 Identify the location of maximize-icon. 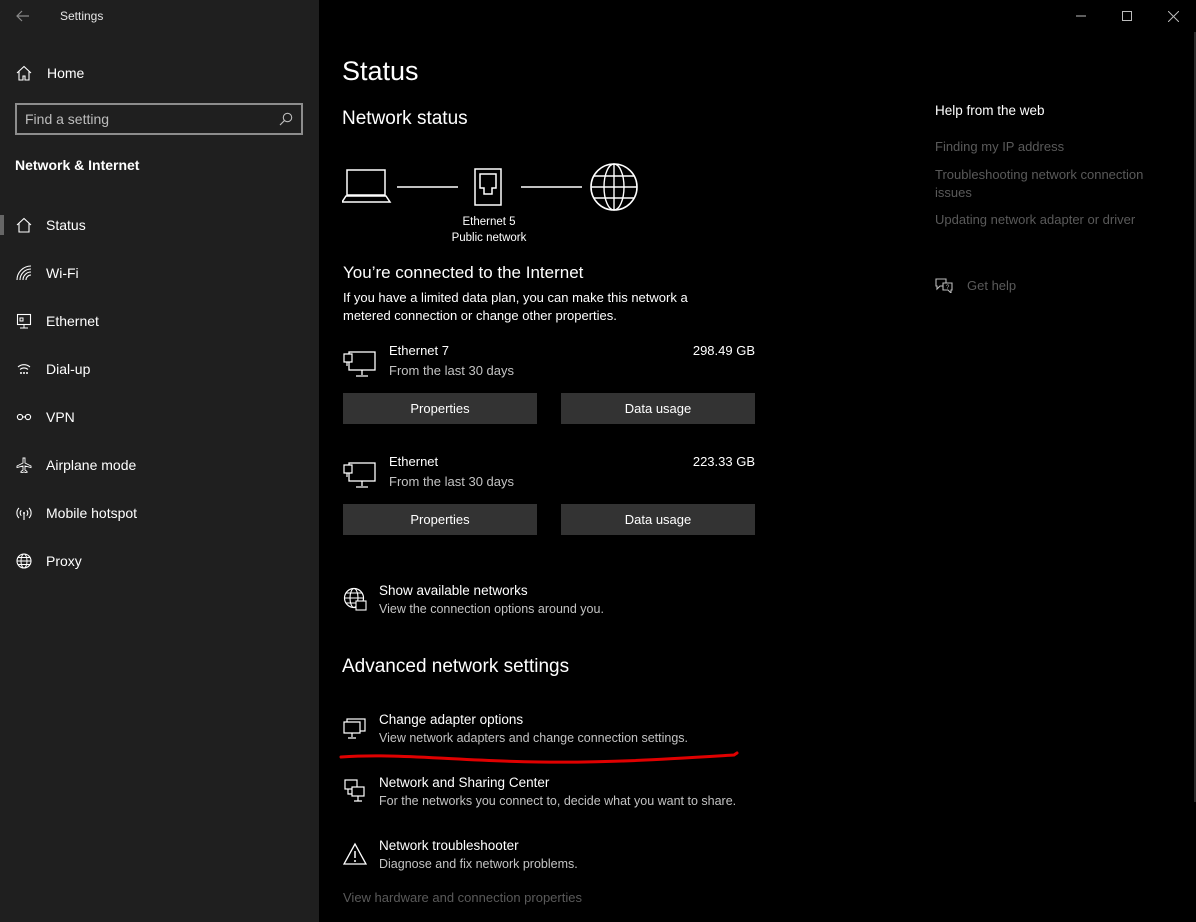
(1127, 16).